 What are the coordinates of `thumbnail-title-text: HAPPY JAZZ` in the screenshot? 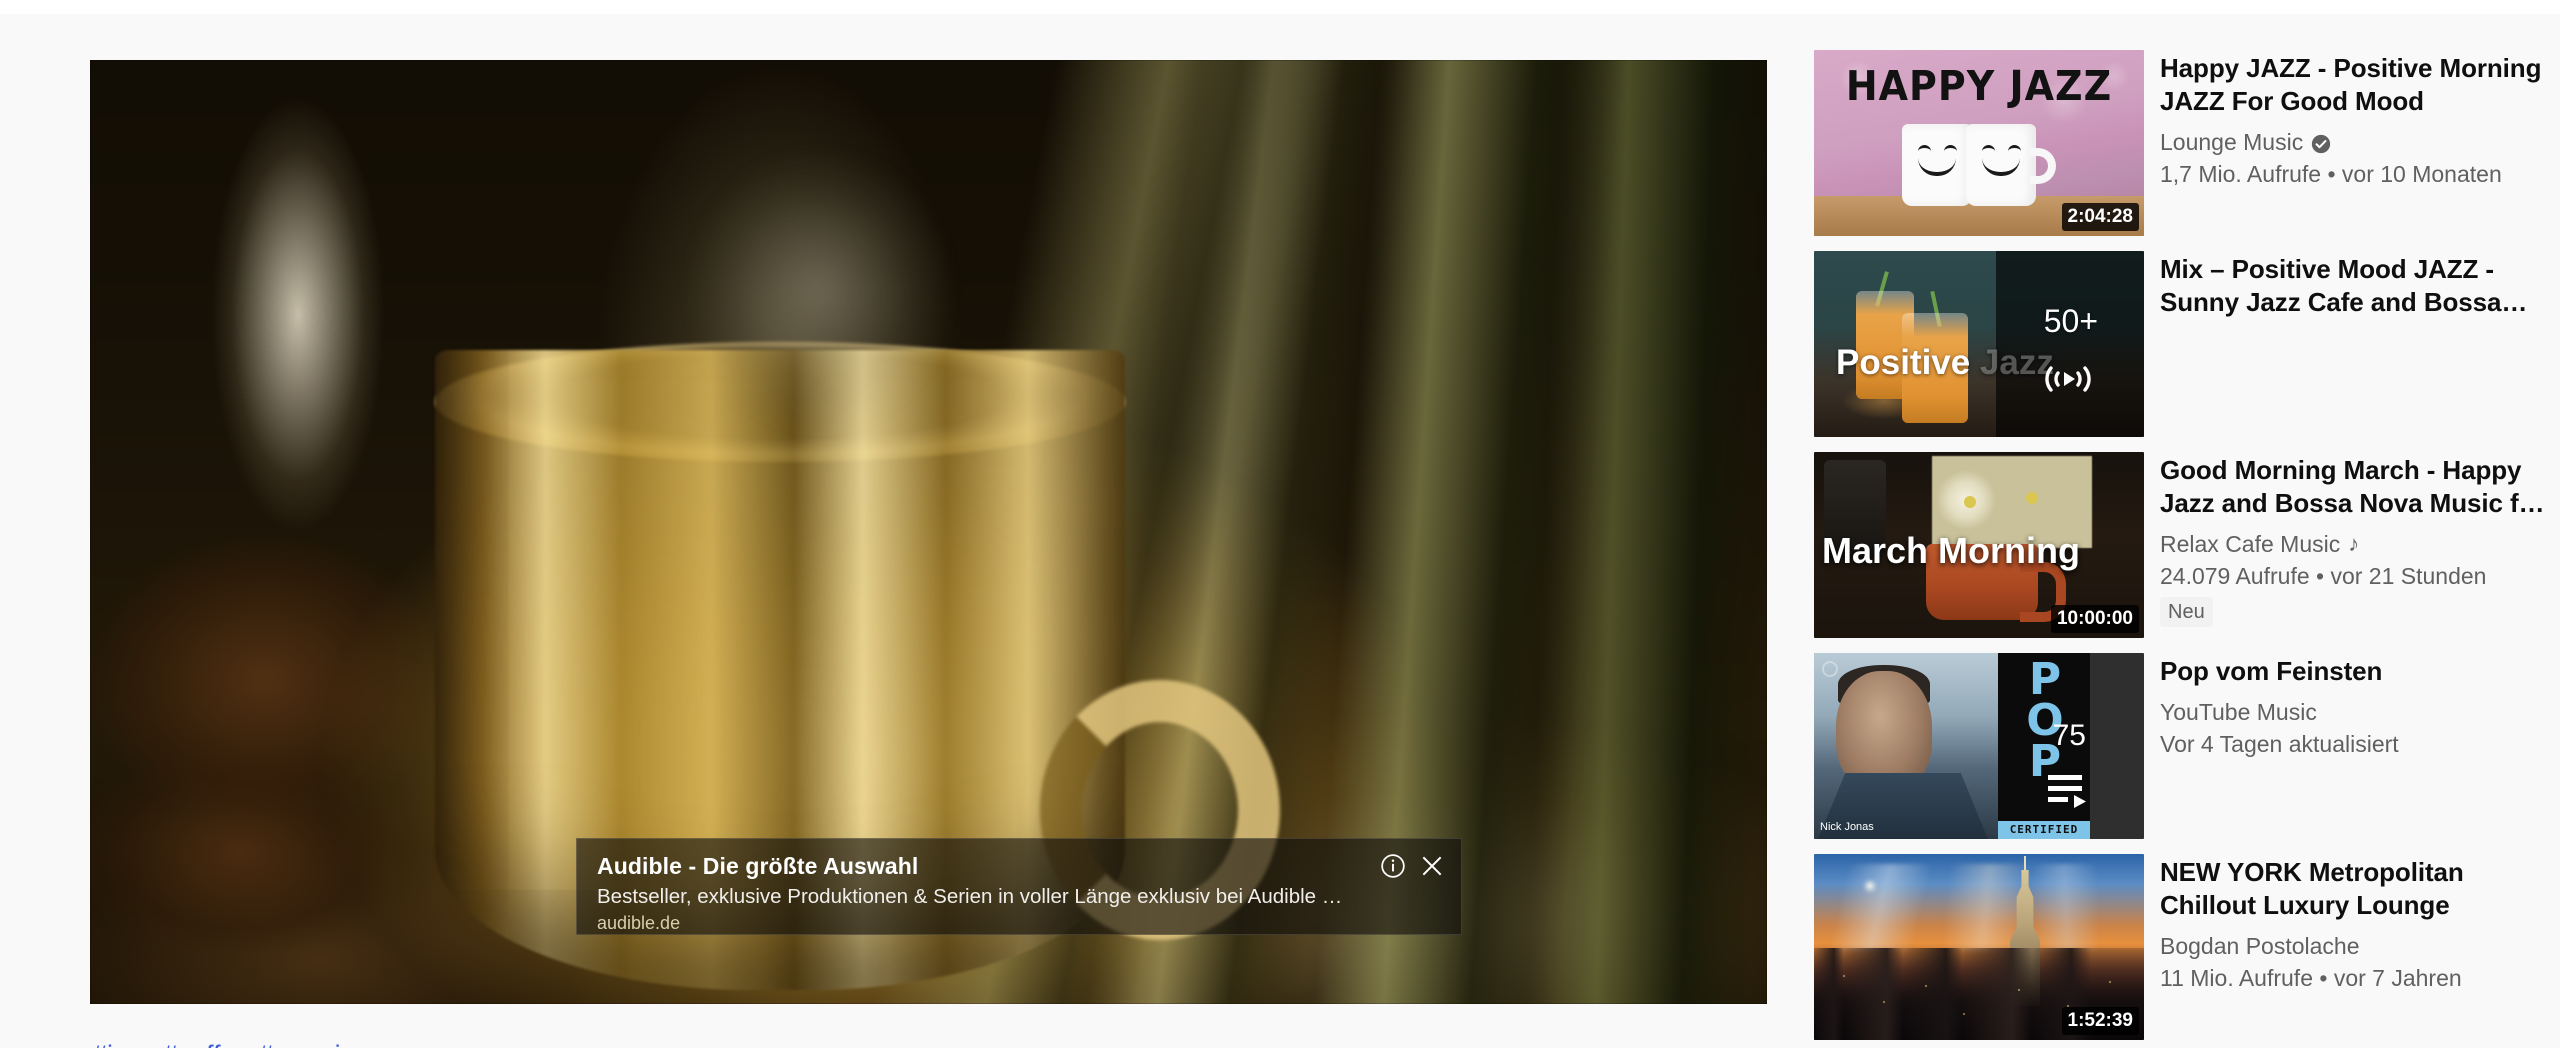 It's located at (1979, 86).